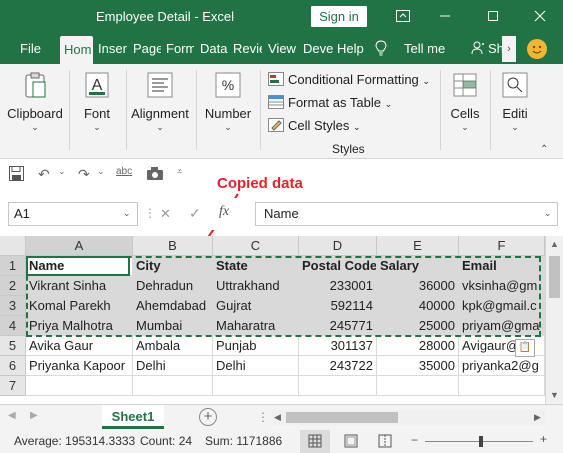  I want to click on format-as-table-button: Format as Table ⌄, so click(330, 103).